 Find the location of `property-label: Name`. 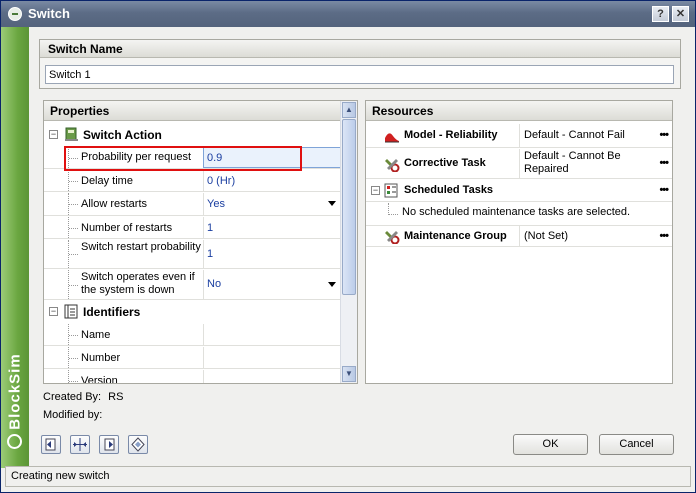

property-label: Name is located at coordinates (96, 335).